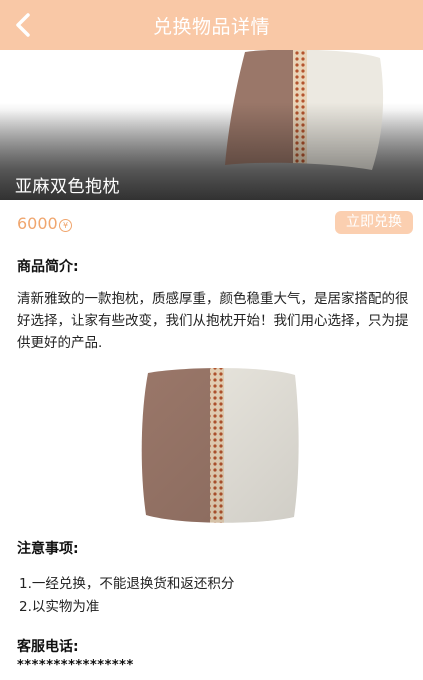  What do you see at coordinates (48, 549) in the screenshot?
I see `notes-title: 注意事项:` at bounding box center [48, 549].